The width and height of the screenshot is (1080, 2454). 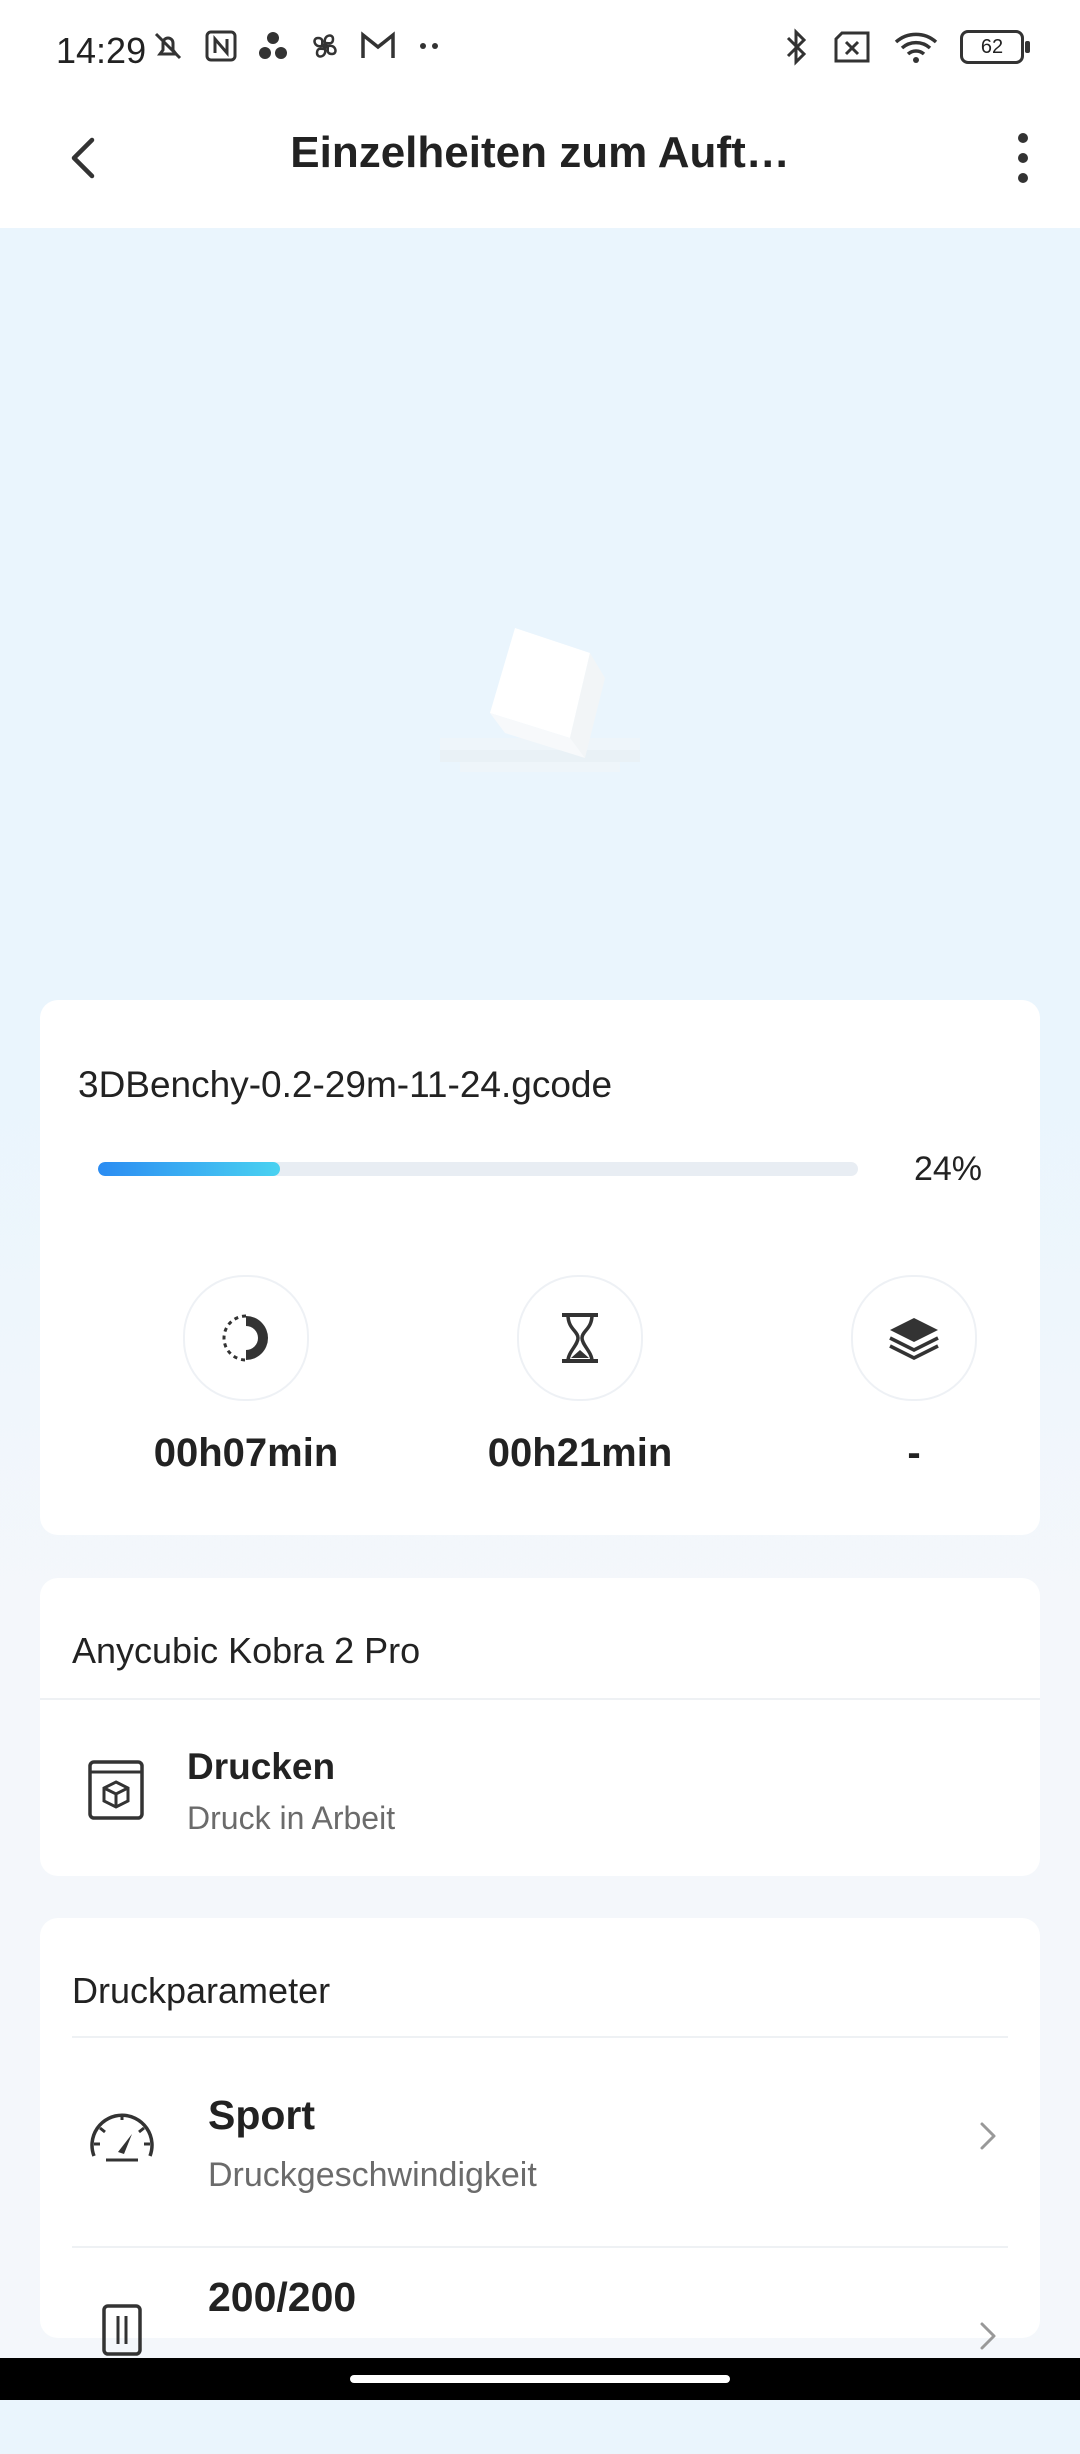 I want to click on home-gesture-handle, so click(x=540, y=2379).